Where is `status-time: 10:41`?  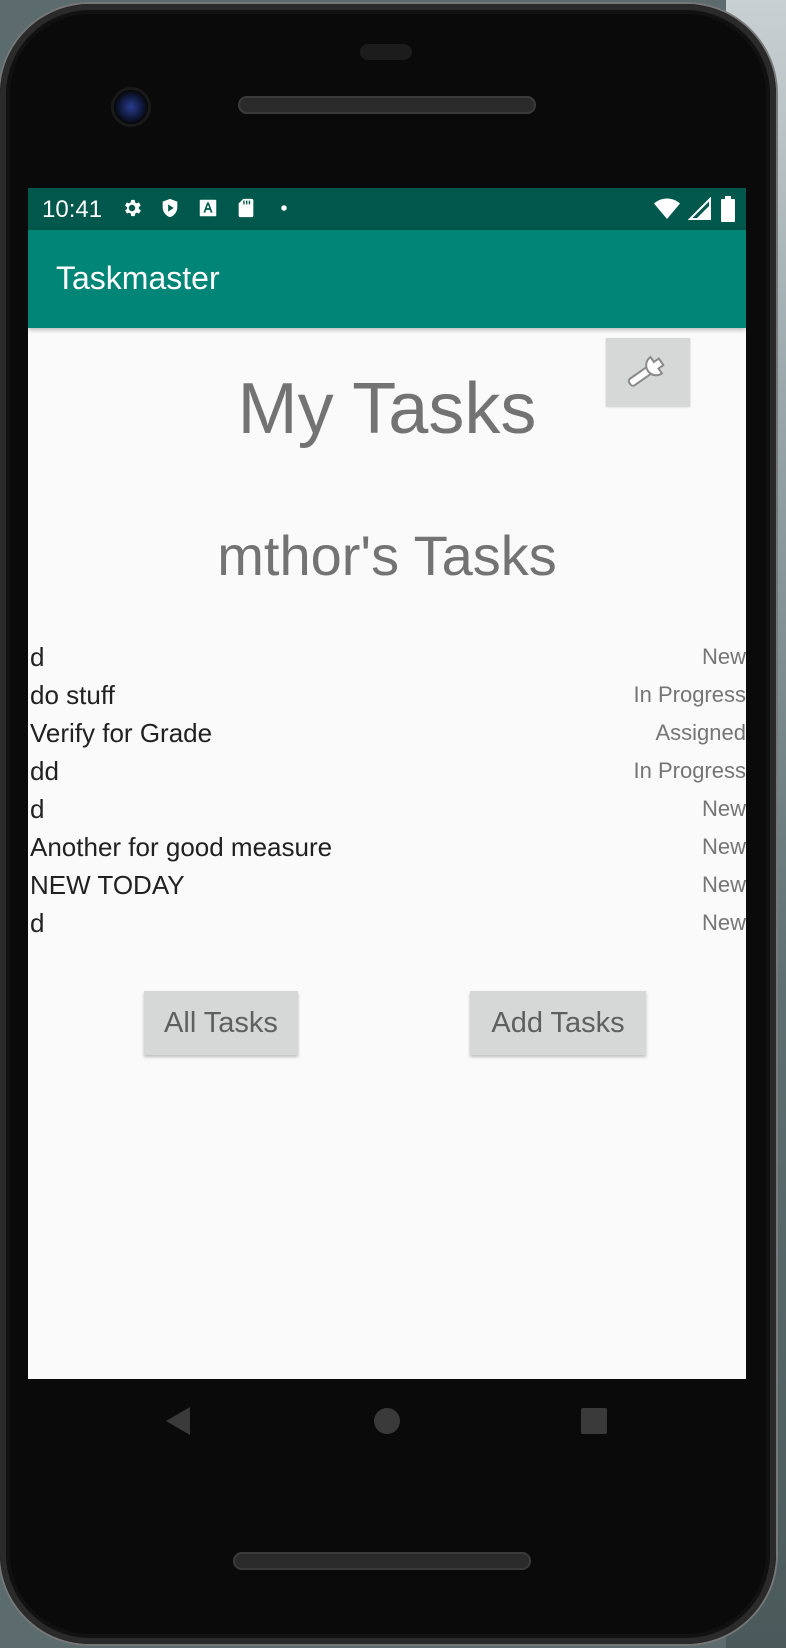
status-time: 10:41 is located at coordinates (72, 209).